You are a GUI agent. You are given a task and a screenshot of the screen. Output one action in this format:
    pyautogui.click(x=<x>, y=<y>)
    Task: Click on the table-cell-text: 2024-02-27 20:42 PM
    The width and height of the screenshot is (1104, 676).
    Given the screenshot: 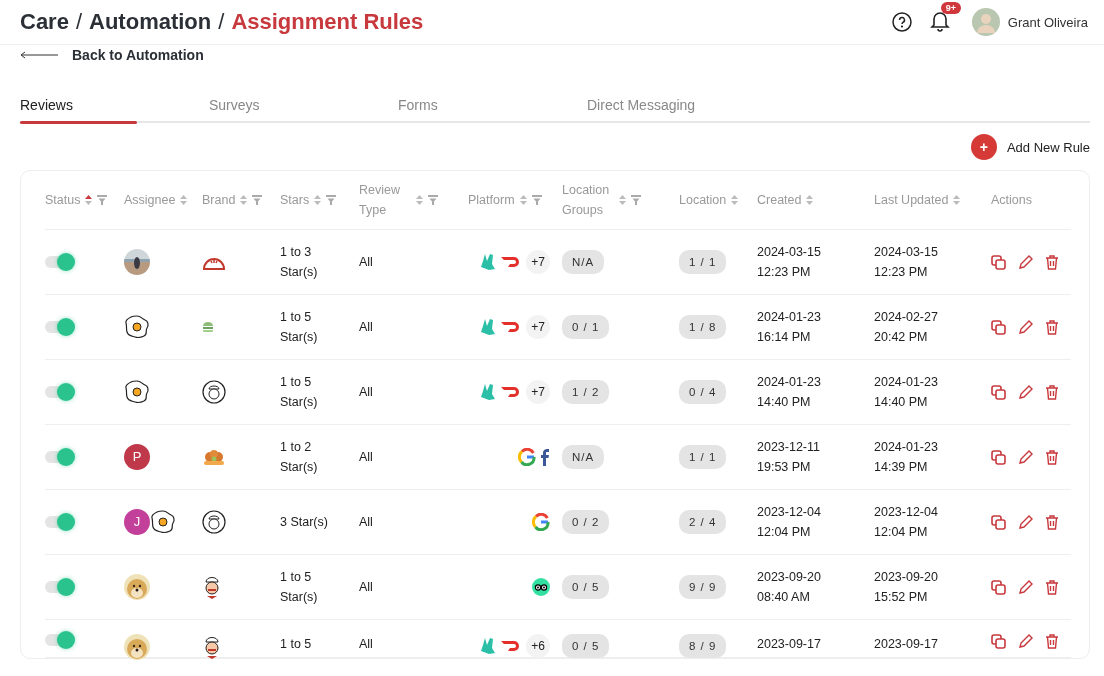 What is the action you would take?
    pyautogui.click(x=906, y=327)
    